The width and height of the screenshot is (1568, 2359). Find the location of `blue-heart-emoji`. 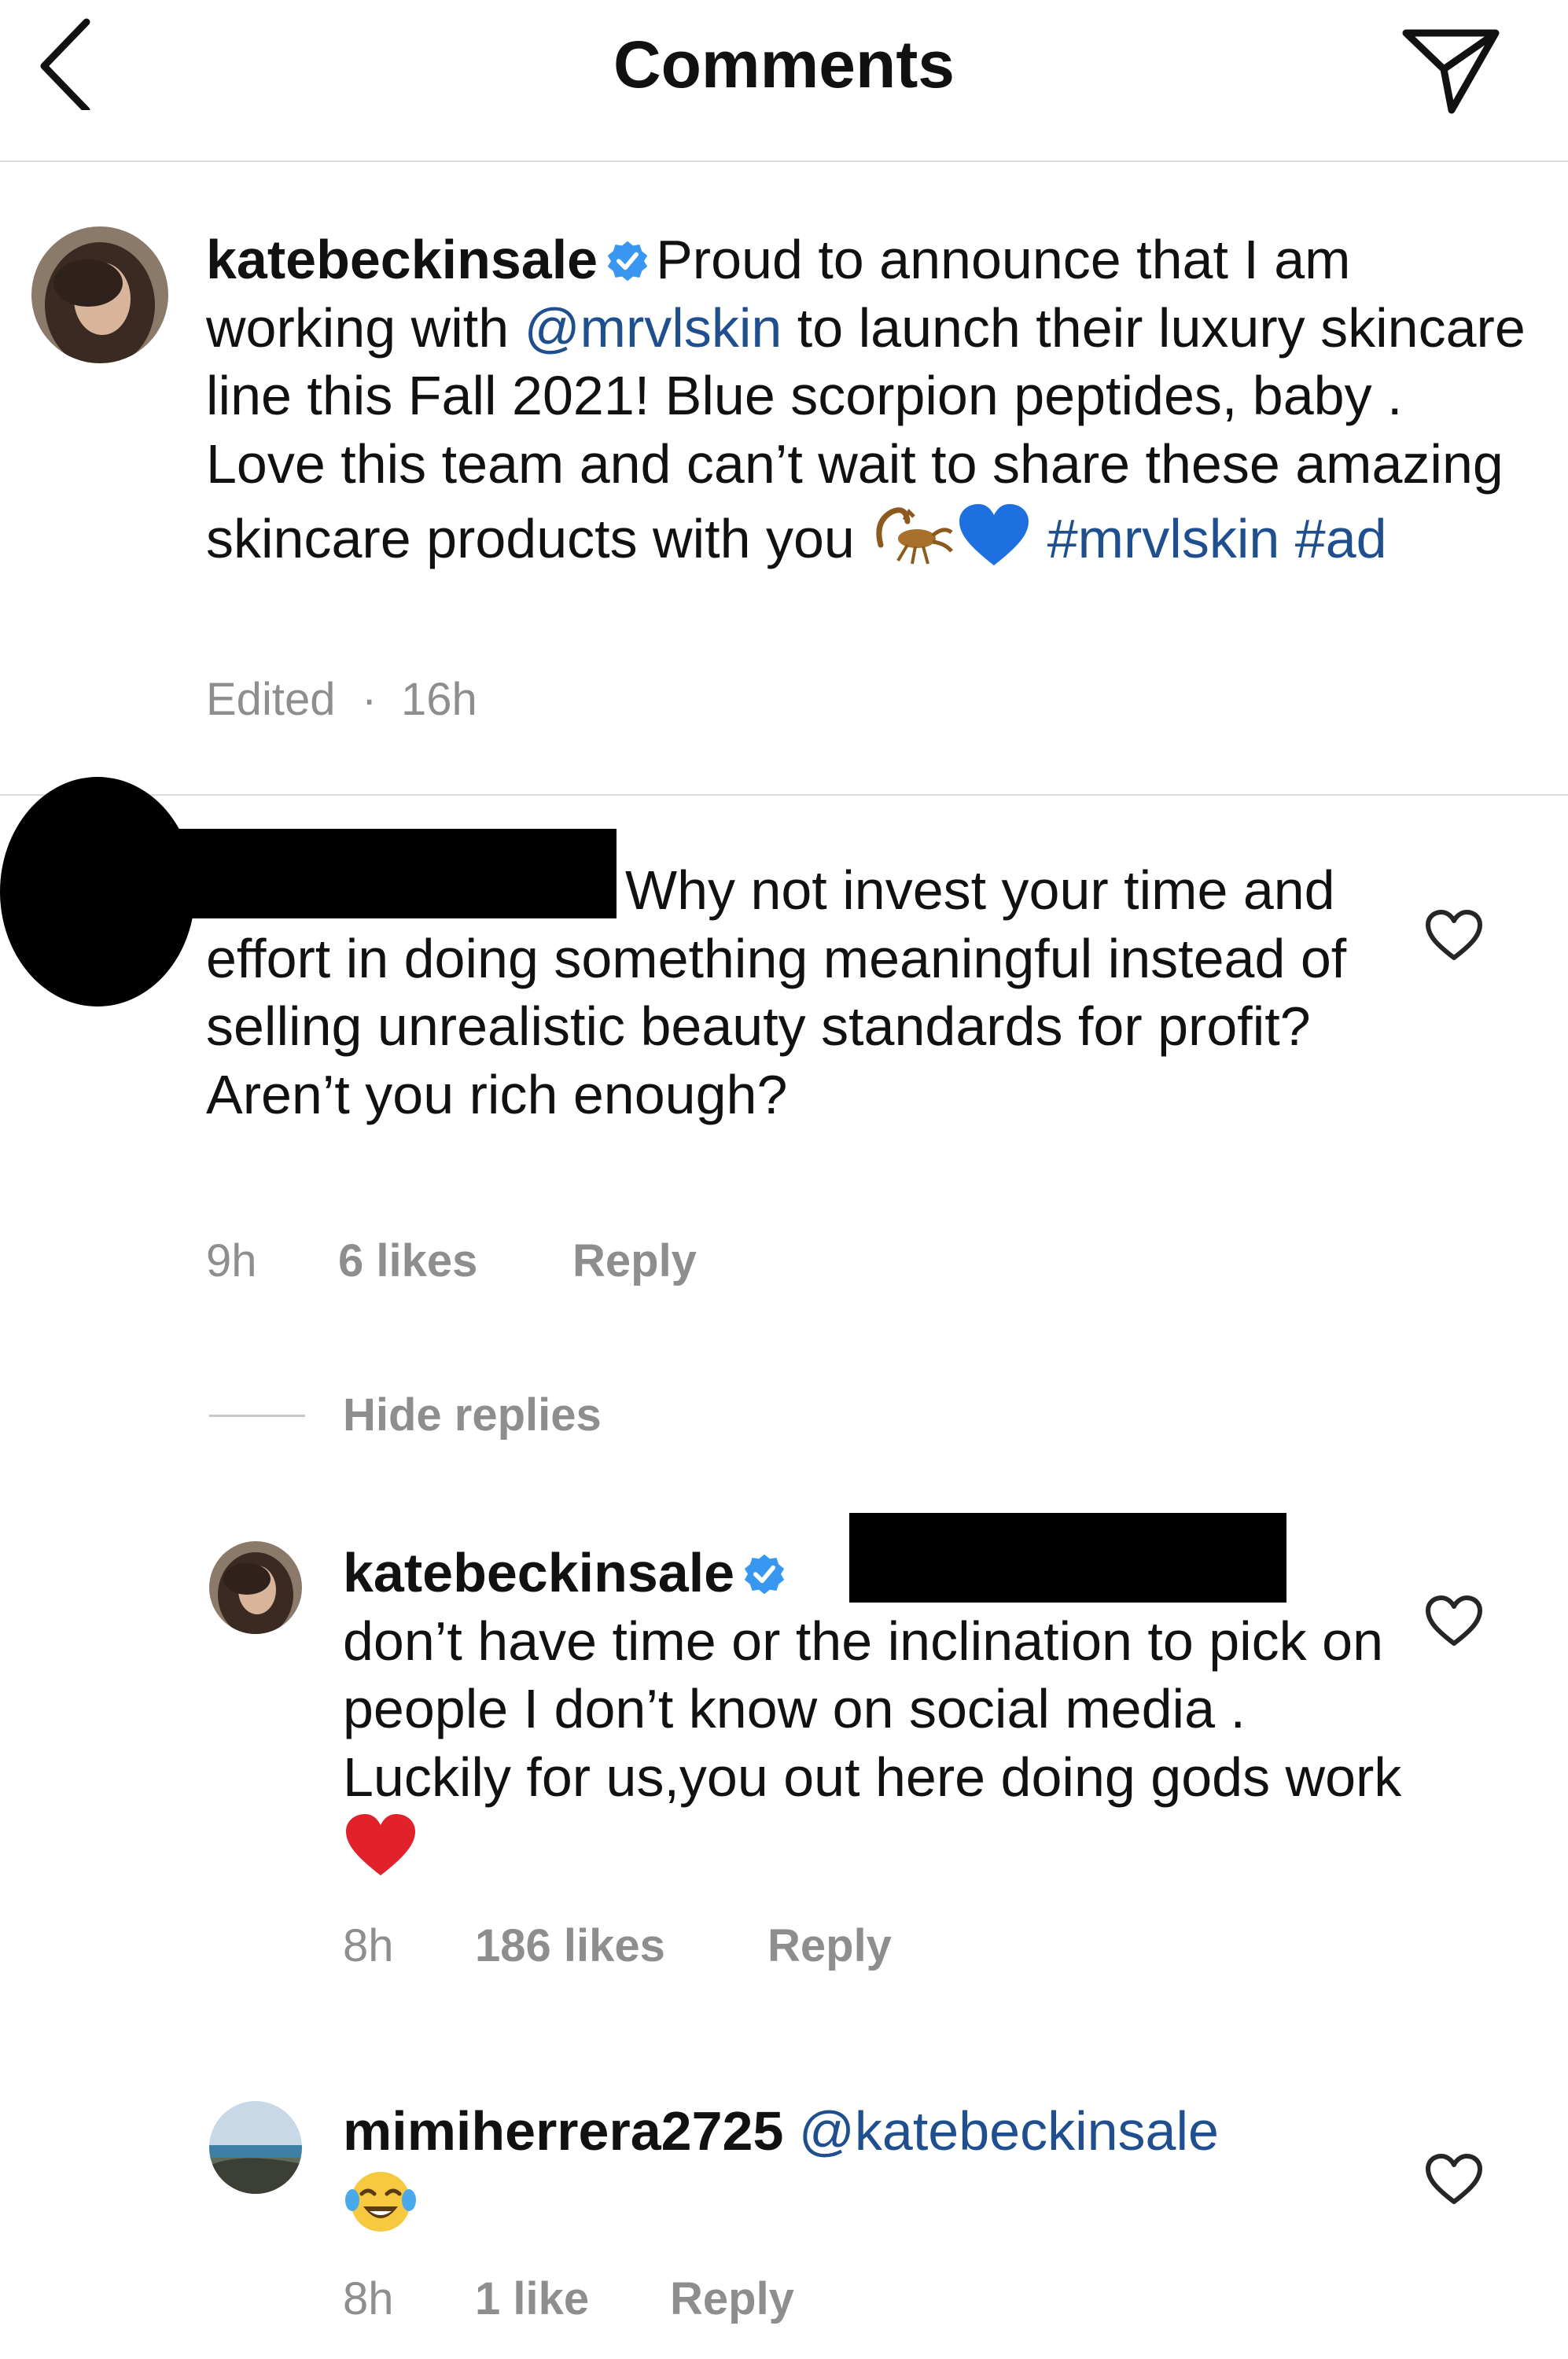

blue-heart-emoji is located at coordinates (994, 534).